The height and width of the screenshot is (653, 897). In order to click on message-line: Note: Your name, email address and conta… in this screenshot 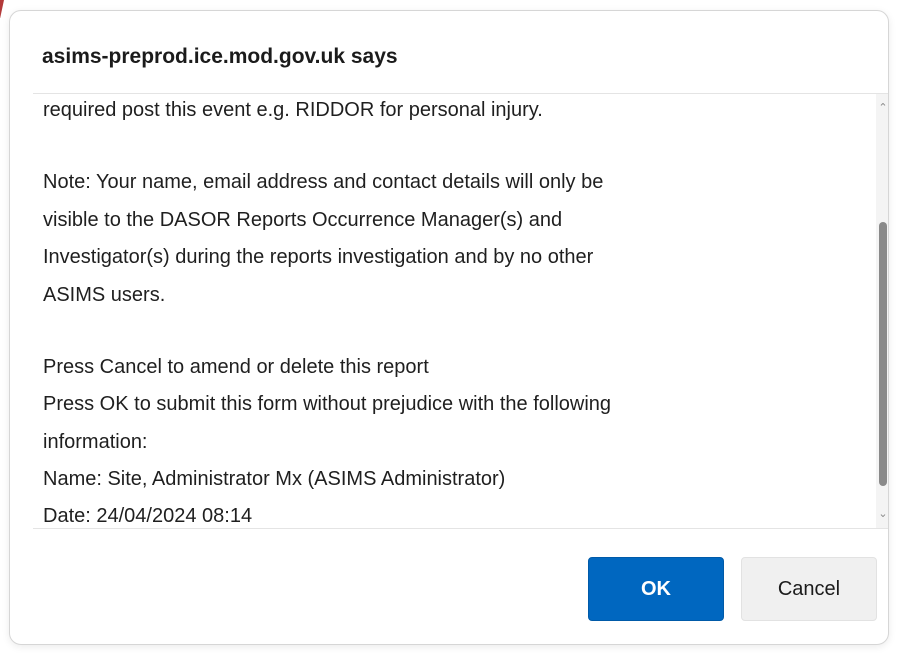, I will do `click(323, 182)`.